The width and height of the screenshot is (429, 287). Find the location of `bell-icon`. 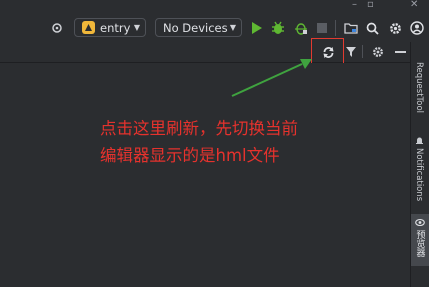

bell-icon is located at coordinates (419, 140).